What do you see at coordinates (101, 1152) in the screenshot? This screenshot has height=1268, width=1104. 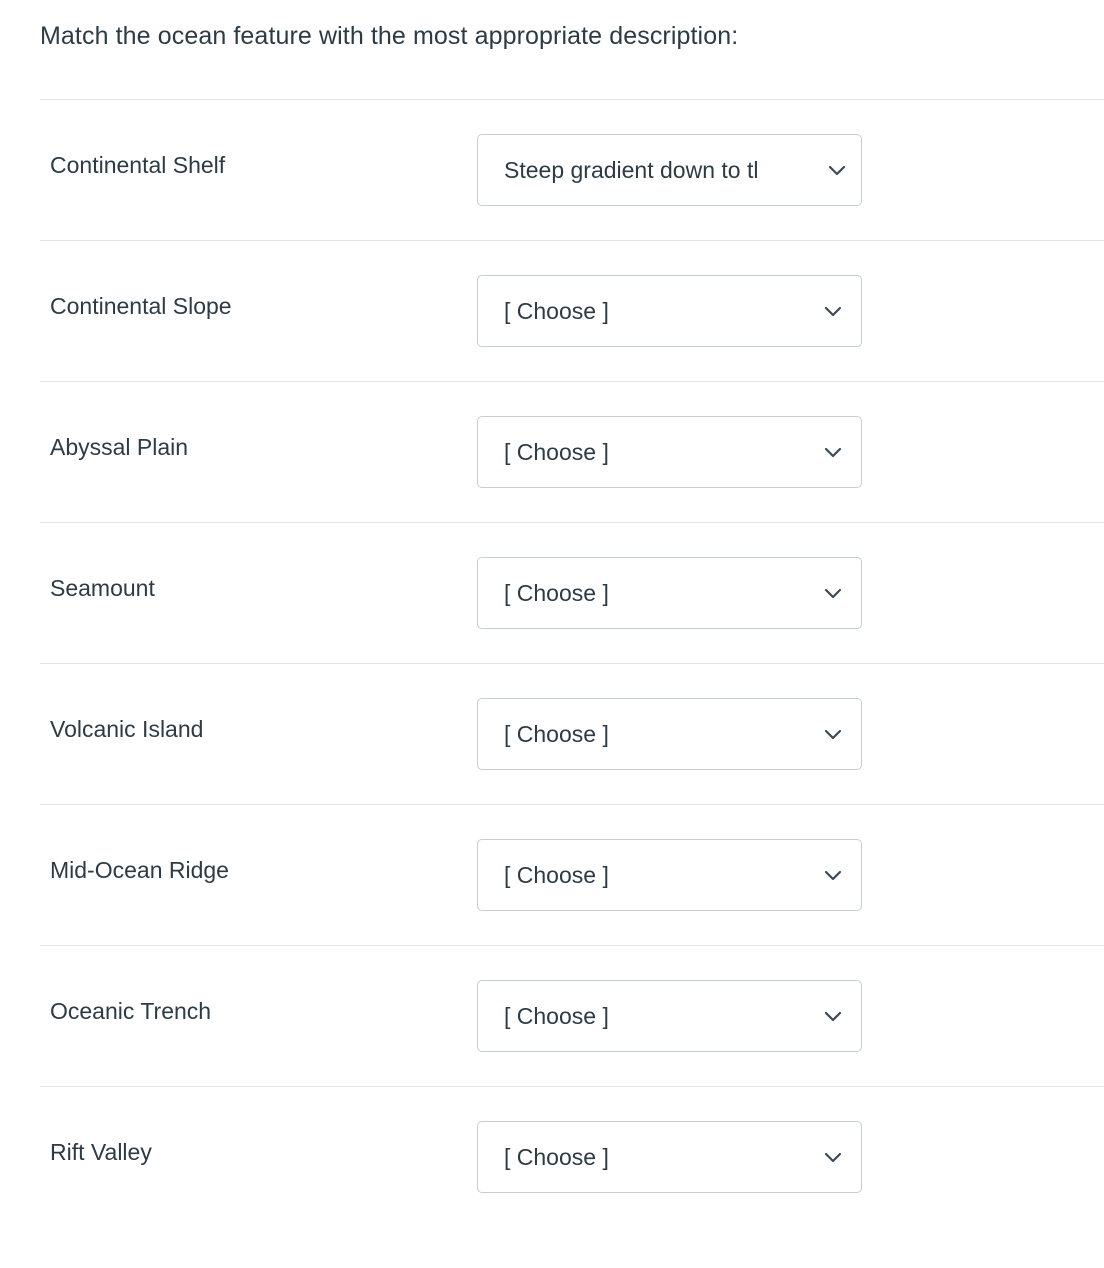 I see `match-item-label: Rift Valley` at bounding box center [101, 1152].